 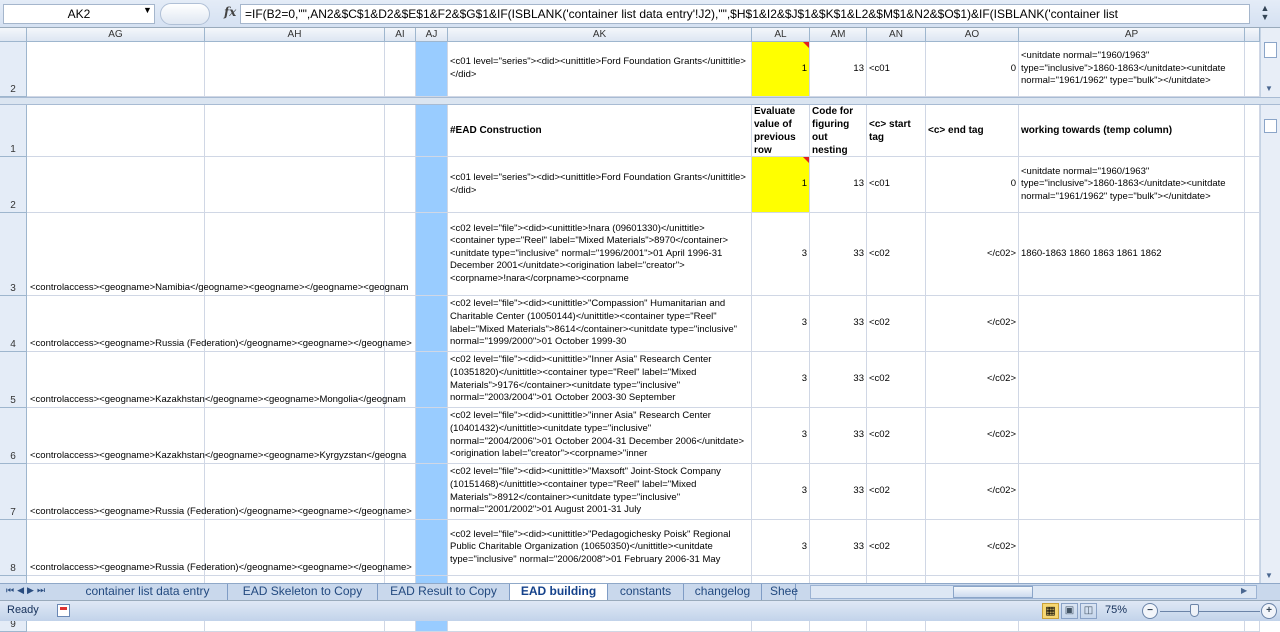 What do you see at coordinates (303, 592) in the screenshot?
I see `sheet-tab: EAD Skeleton to Copy` at bounding box center [303, 592].